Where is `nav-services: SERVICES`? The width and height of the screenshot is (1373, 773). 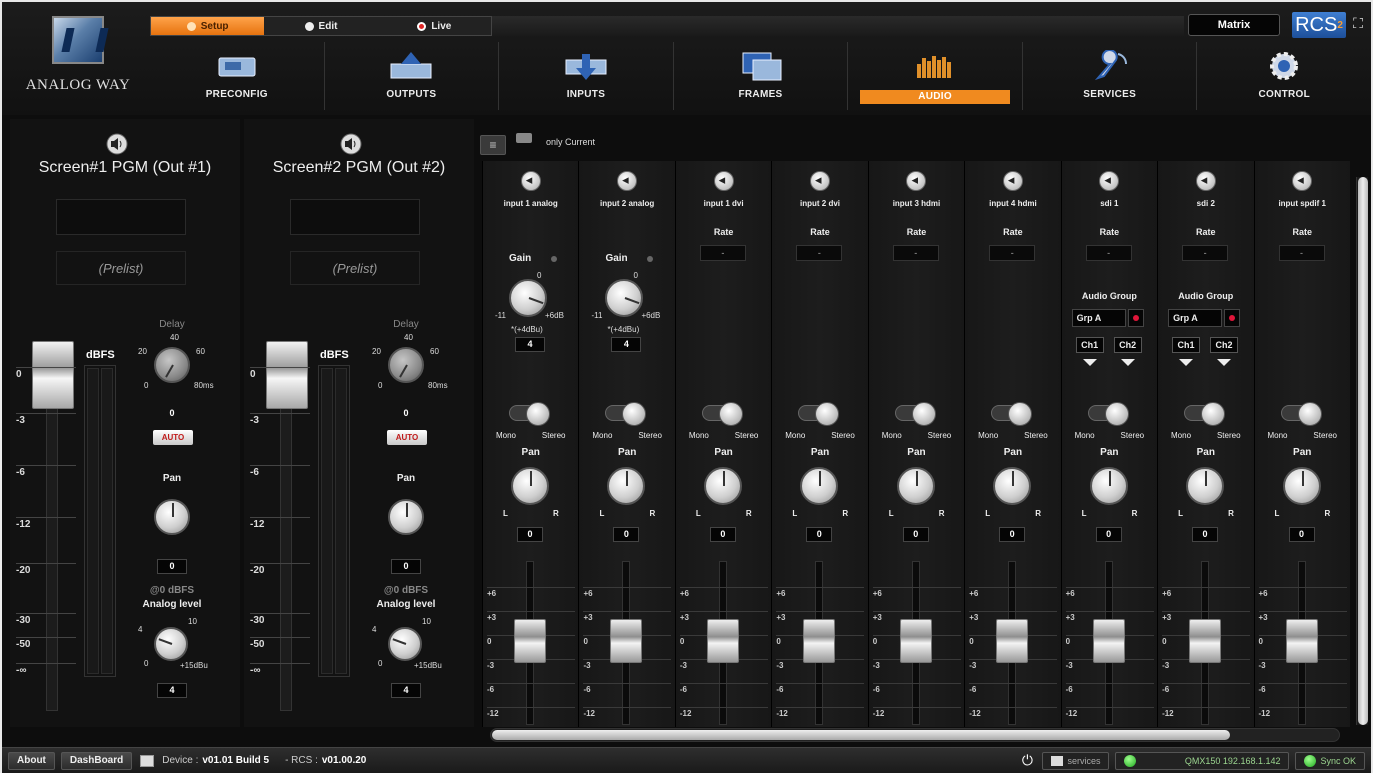
nav-services: SERVICES is located at coordinates (1109, 76).